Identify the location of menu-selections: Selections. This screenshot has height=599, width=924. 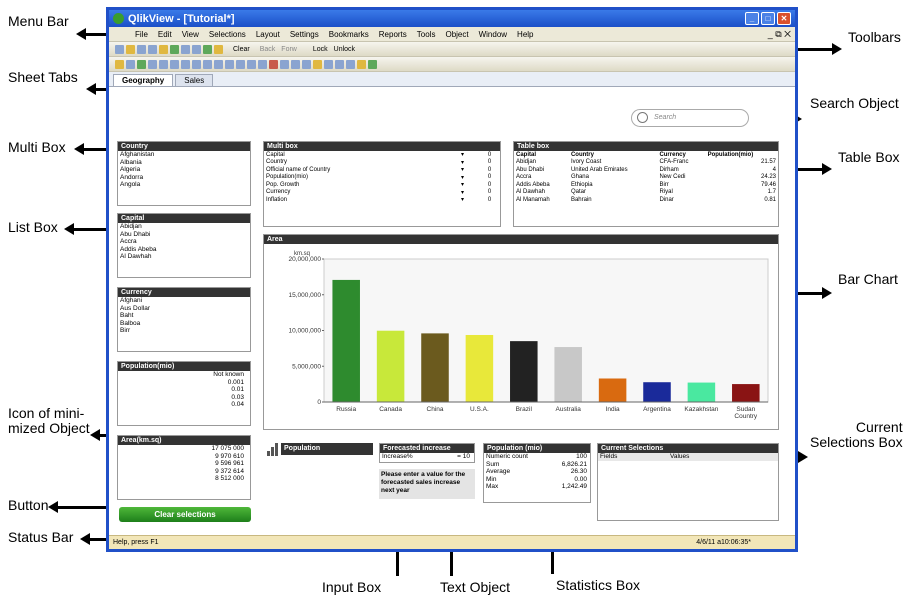
(227, 34).